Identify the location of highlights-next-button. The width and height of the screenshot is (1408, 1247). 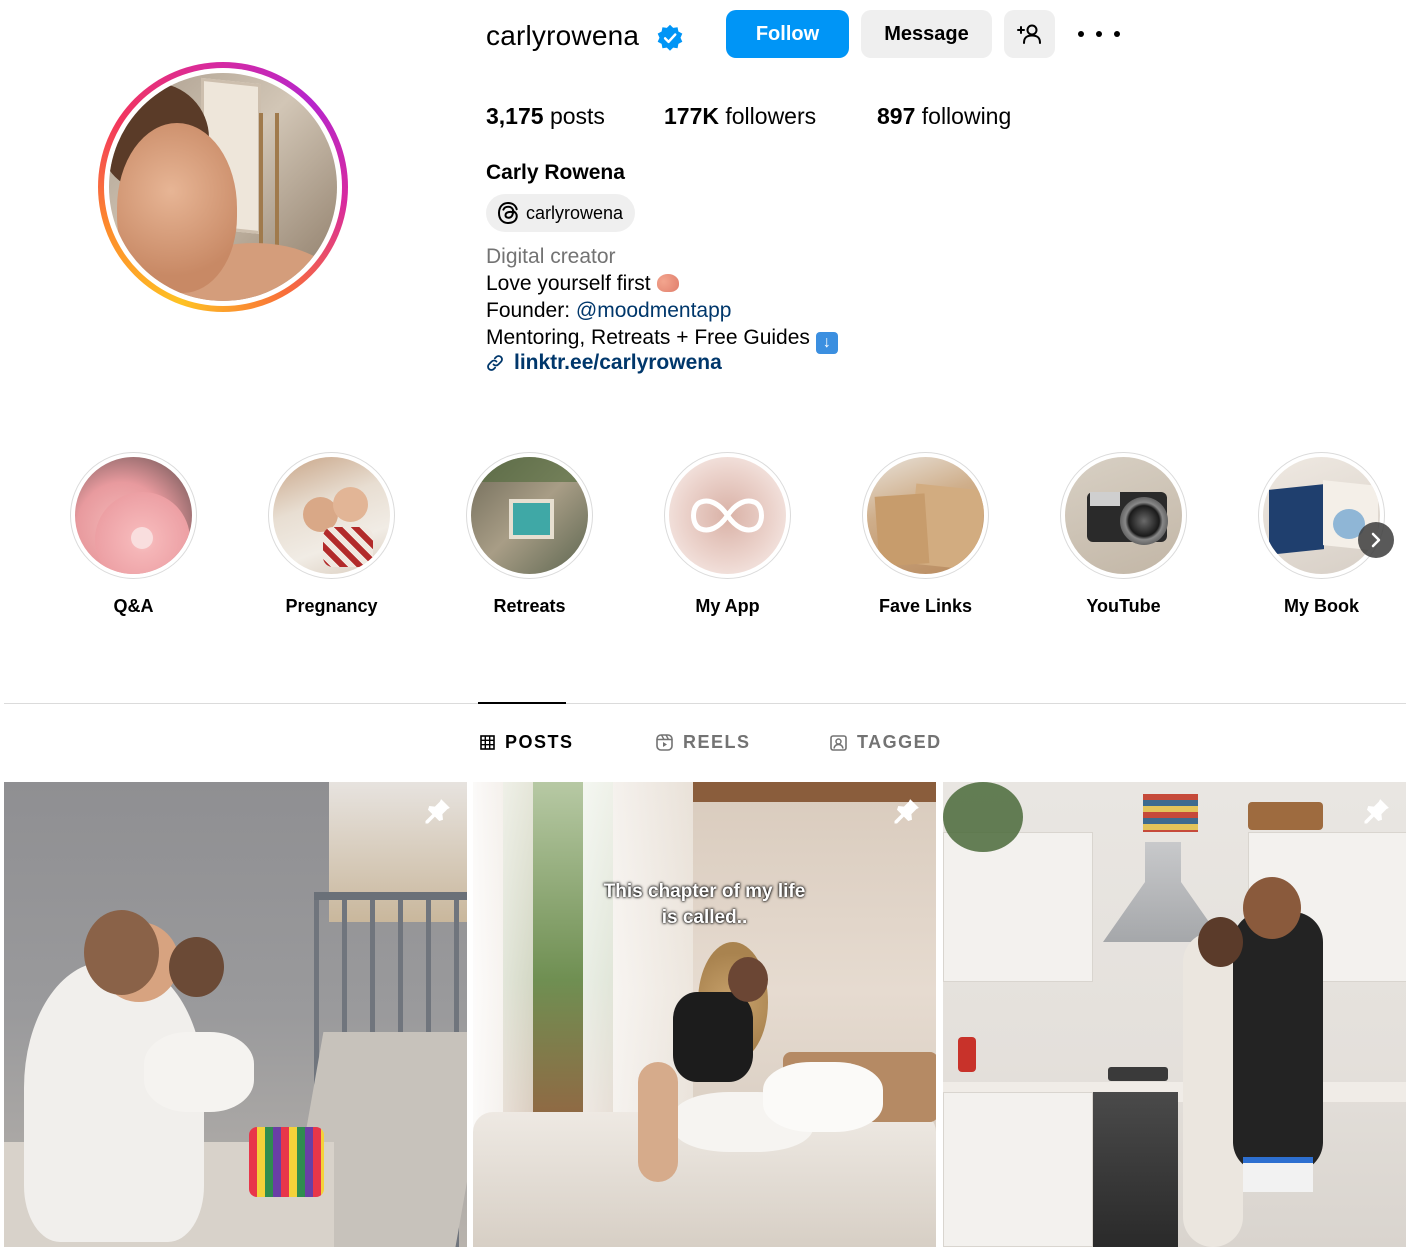
(1376, 540).